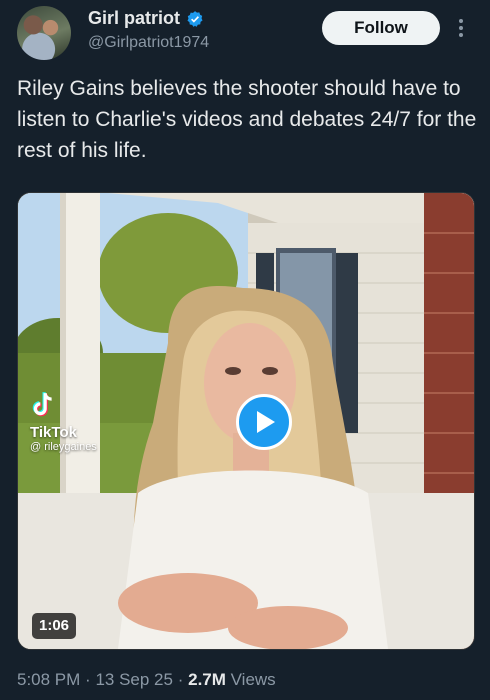 This screenshot has height=700, width=490. I want to click on tweet-date: 13 Sep 25, so click(134, 679).